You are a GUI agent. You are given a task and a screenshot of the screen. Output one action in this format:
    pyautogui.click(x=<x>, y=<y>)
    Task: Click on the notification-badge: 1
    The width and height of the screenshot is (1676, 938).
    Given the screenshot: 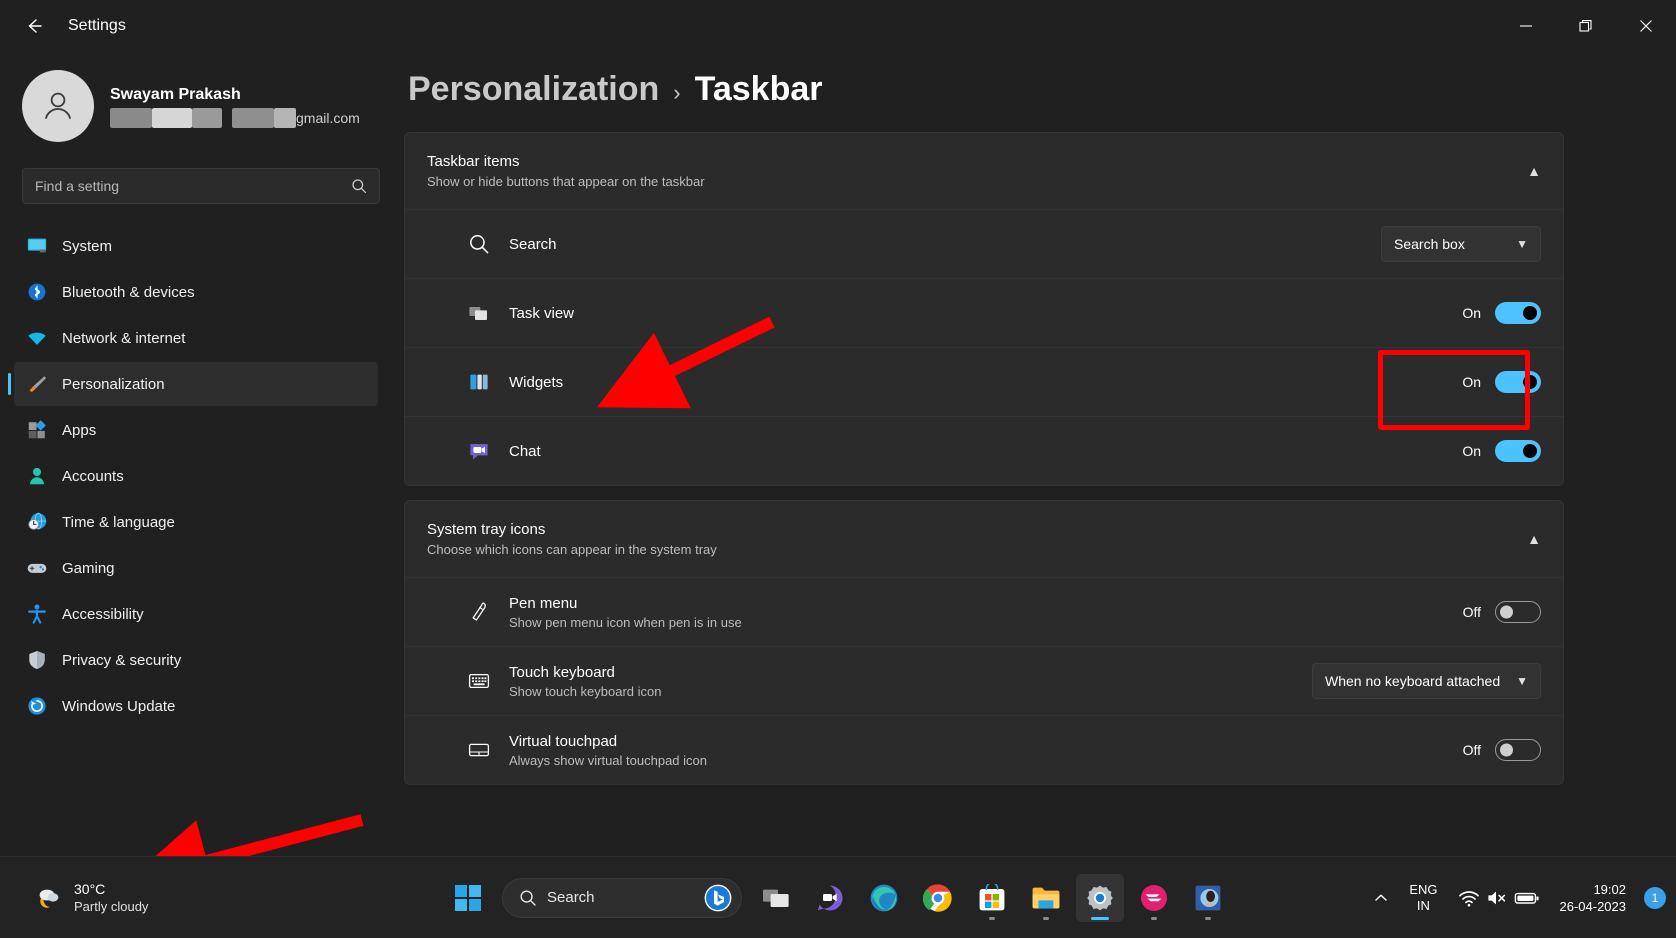 What is the action you would take?
    pyautogui.click(x=1655, y=897)
    